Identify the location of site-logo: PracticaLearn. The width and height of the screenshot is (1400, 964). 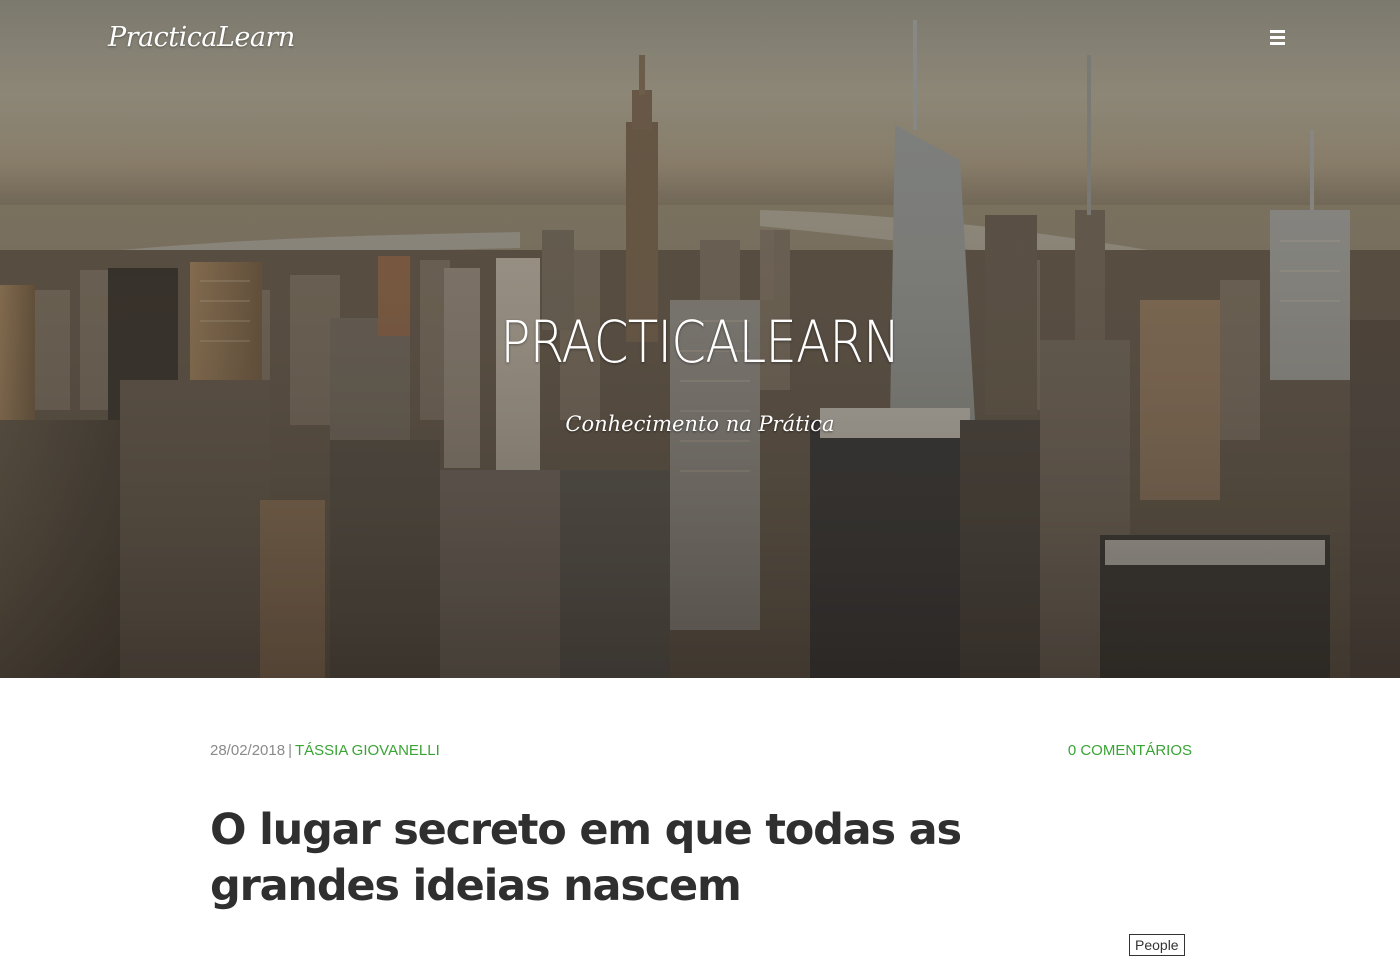
(201, 37).